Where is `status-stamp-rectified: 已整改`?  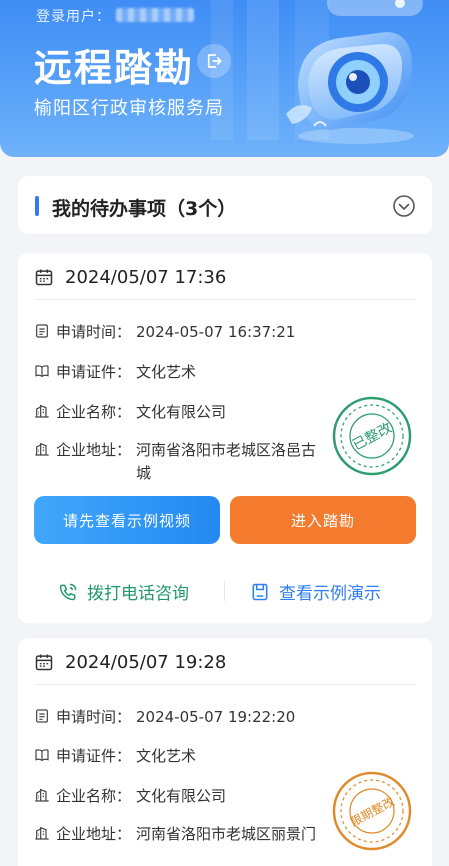 status-stamp-rectified: 已整改 is located at coordinates (372, 436).